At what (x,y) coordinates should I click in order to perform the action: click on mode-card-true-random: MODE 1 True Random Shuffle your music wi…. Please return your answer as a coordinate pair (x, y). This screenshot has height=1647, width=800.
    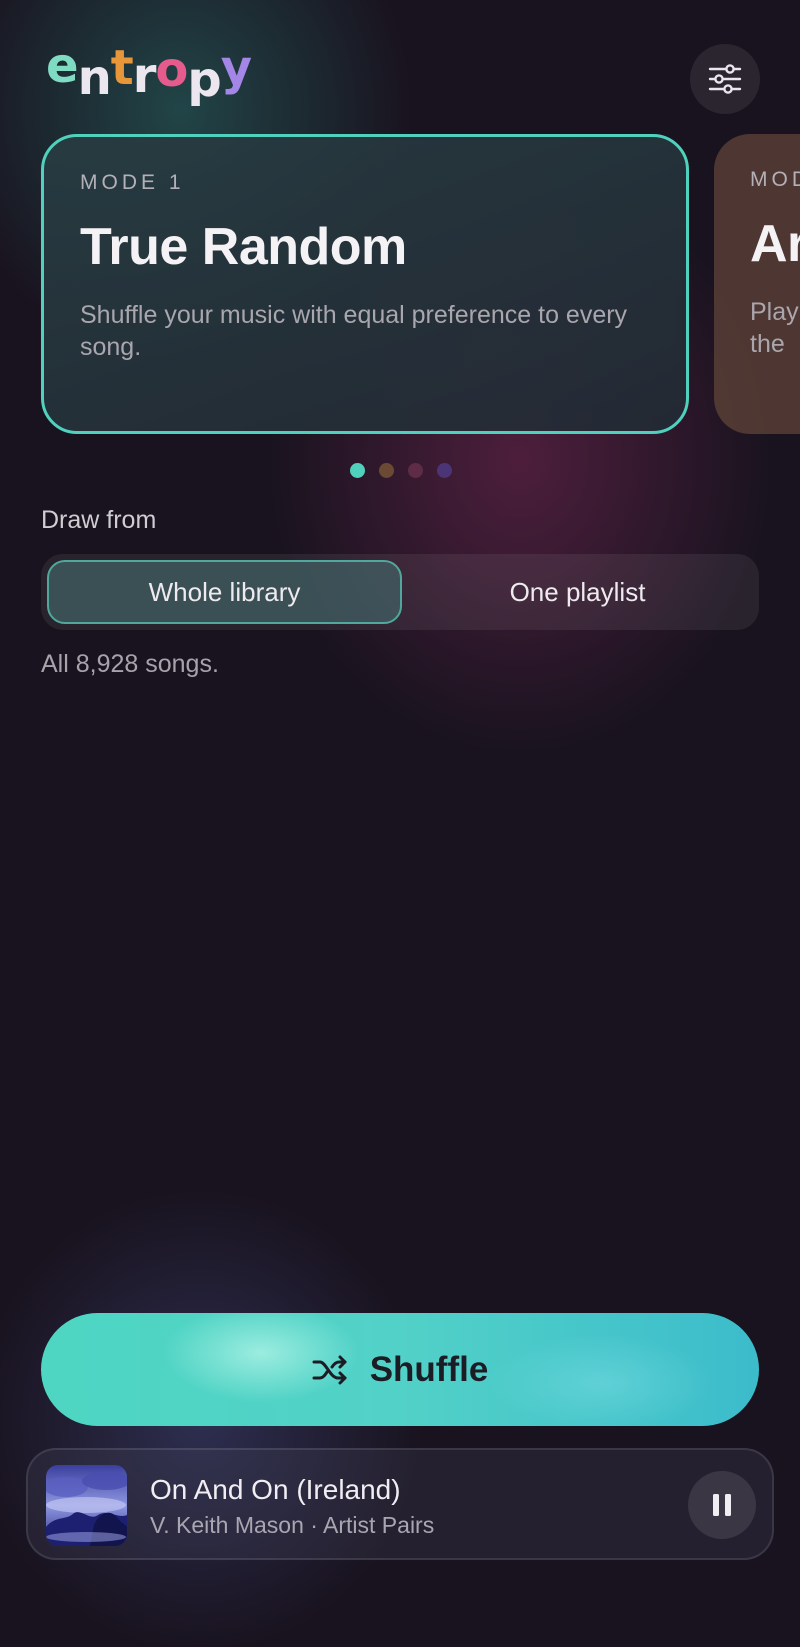
    Looking at the image, I should click on (365, 284).